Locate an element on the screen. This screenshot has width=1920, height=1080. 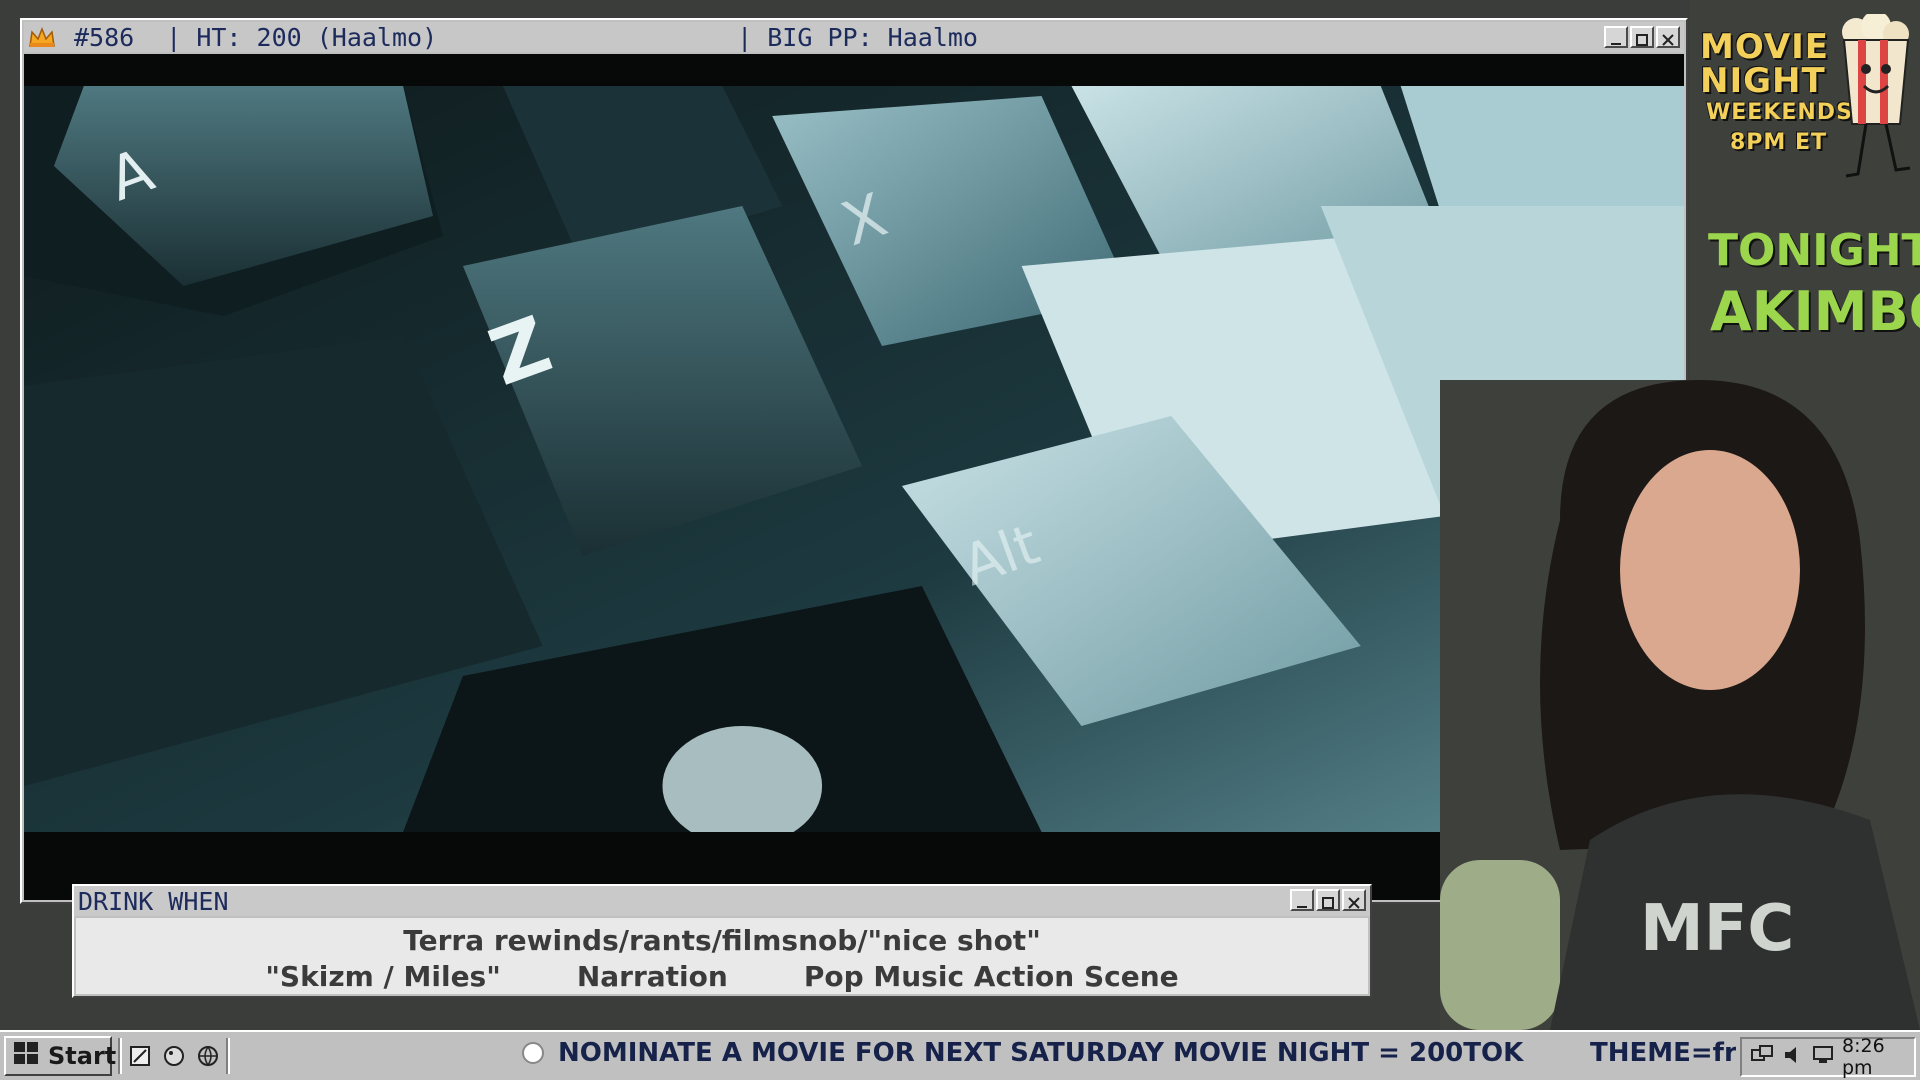
maximize-button is located at coordinates (1642, 37).